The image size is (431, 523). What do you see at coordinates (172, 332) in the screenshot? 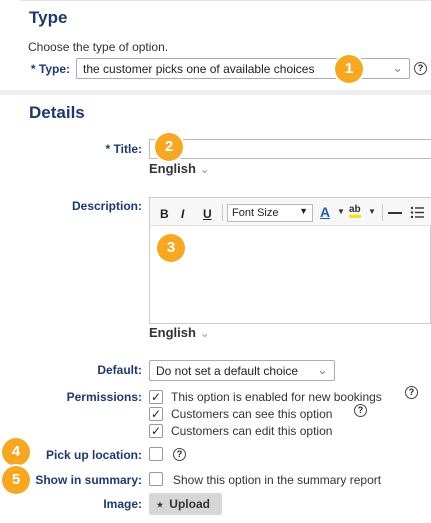
I see `description-language-label: English` at bounding box center [172, 332].